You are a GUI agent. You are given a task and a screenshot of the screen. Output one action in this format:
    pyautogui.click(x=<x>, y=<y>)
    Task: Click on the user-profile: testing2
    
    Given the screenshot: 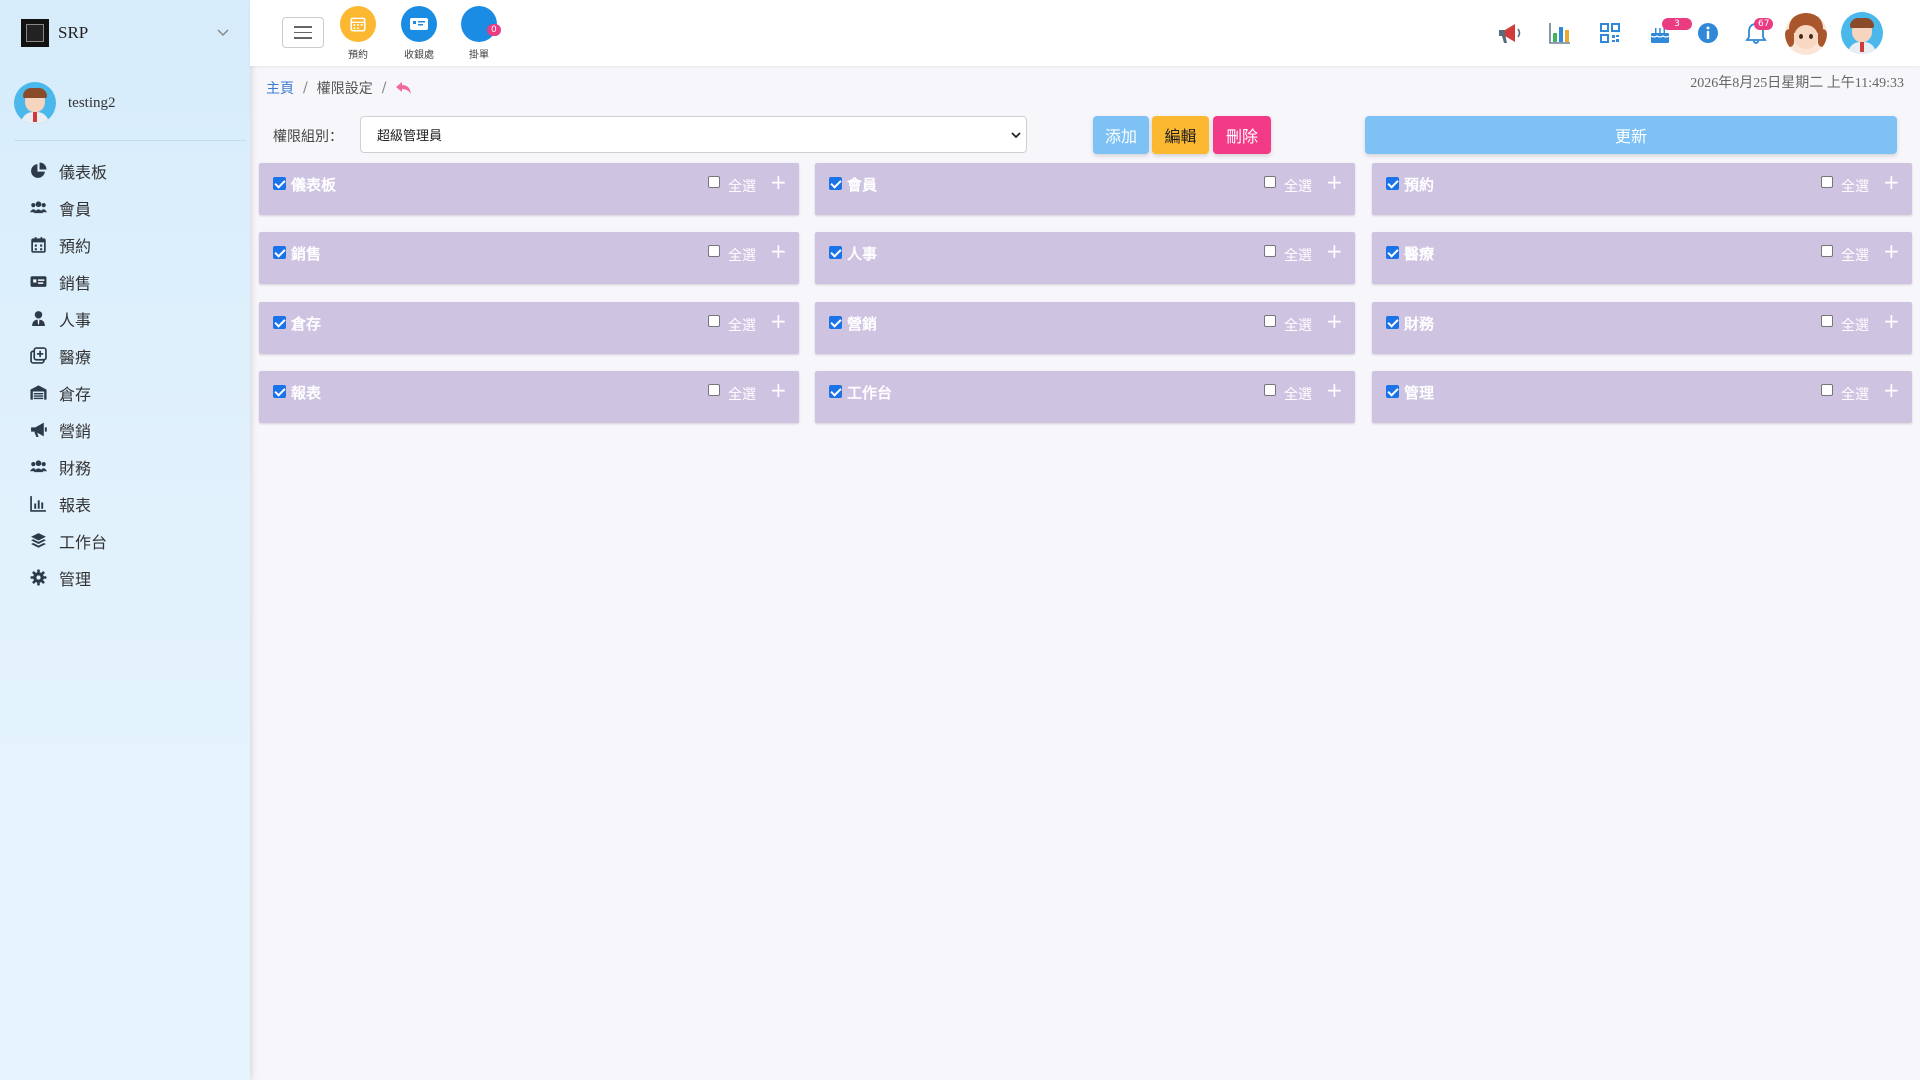 What is the action you would take?
    pyautogui.click(x=65, y=103)
    